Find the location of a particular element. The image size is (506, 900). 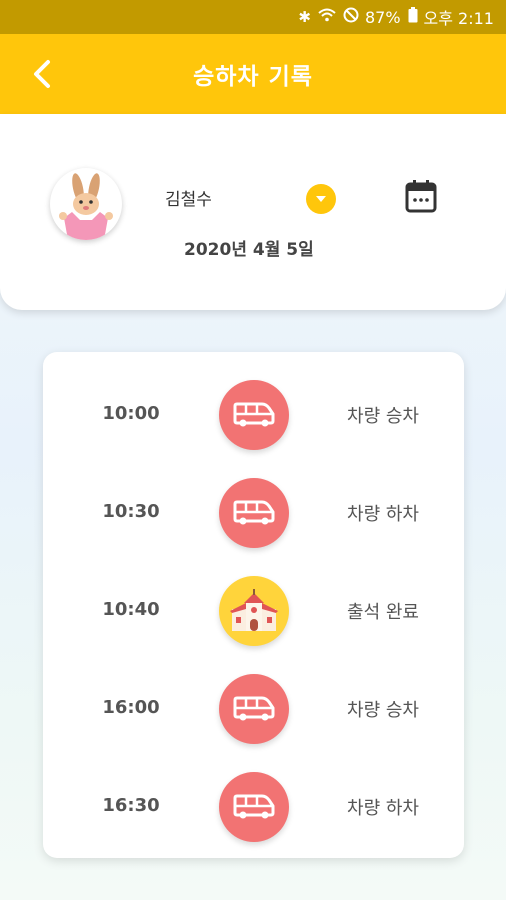

calendar-button is located at coordinates (421, 196).